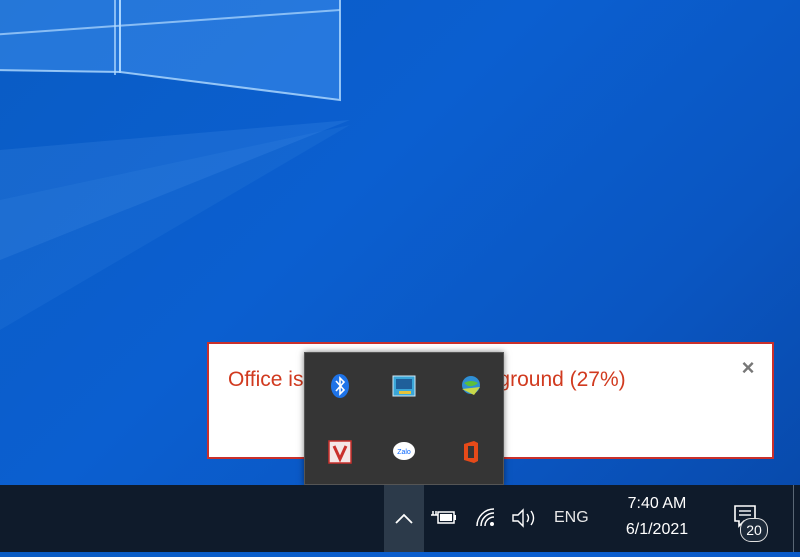 The height and width of the screenshot is (557, 800). Describe the element at coordinates (754, 530) in the screenshot. I see `notification-count-badge: 20` at that location.